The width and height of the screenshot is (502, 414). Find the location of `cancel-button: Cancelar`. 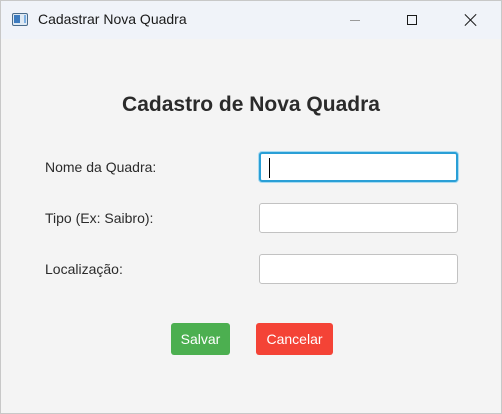

cancel-button: Cancelar is located at coordinates (294, 339).